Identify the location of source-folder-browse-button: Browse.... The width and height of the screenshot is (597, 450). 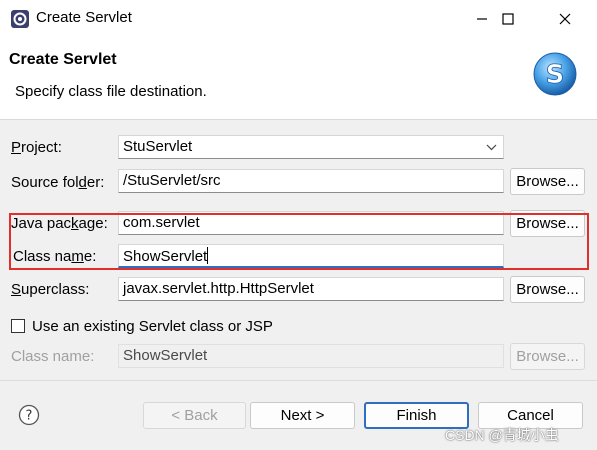
(547, 181).